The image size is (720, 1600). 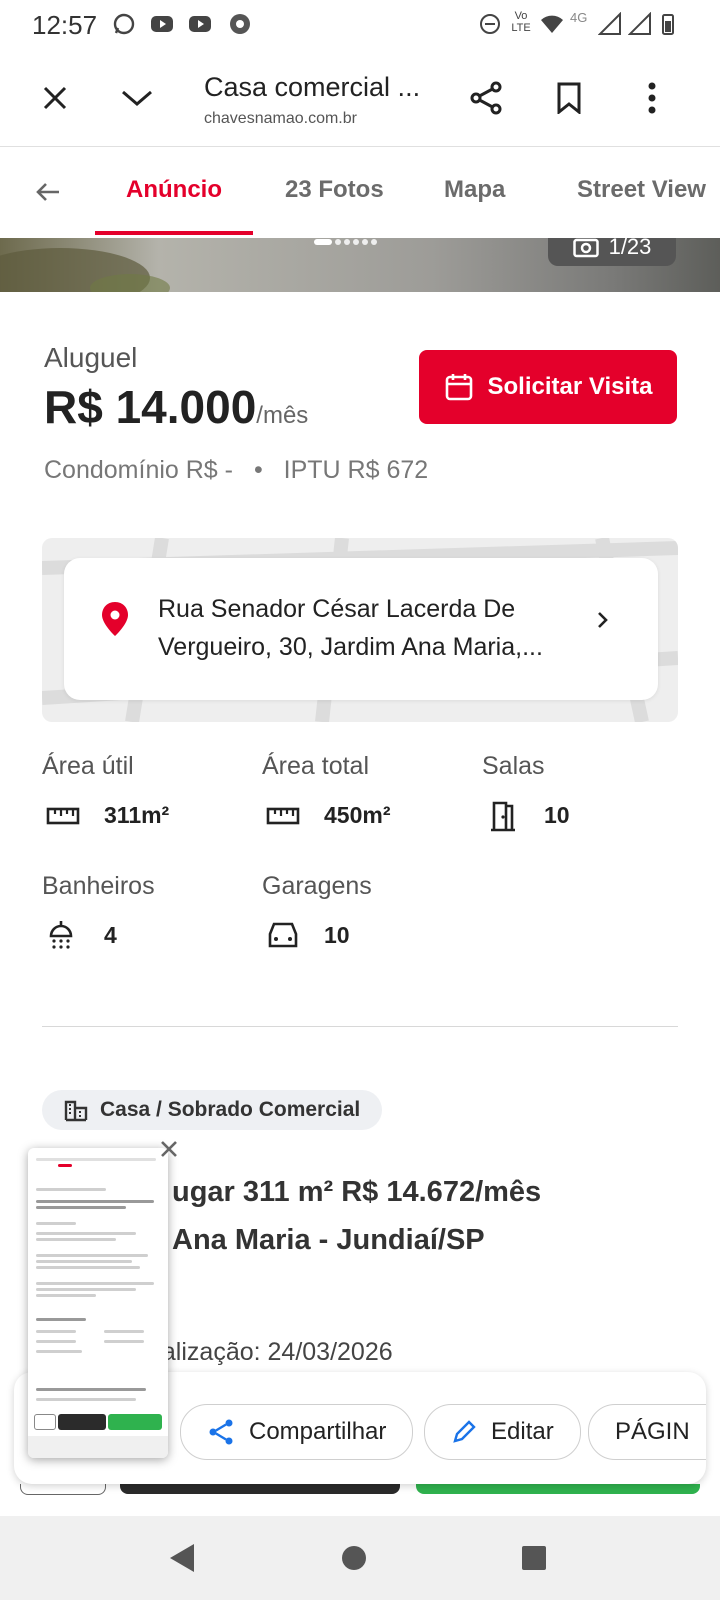 I want to click on photo-foliage, so click(x=85, y=270).